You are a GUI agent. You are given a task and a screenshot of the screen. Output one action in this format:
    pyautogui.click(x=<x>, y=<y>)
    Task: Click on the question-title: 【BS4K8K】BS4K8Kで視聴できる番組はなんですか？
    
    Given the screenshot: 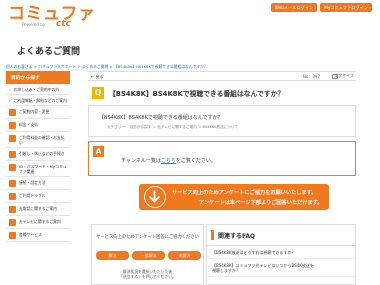 What is the action you would take?
    pyautogui.click(x=197, y=94)
    